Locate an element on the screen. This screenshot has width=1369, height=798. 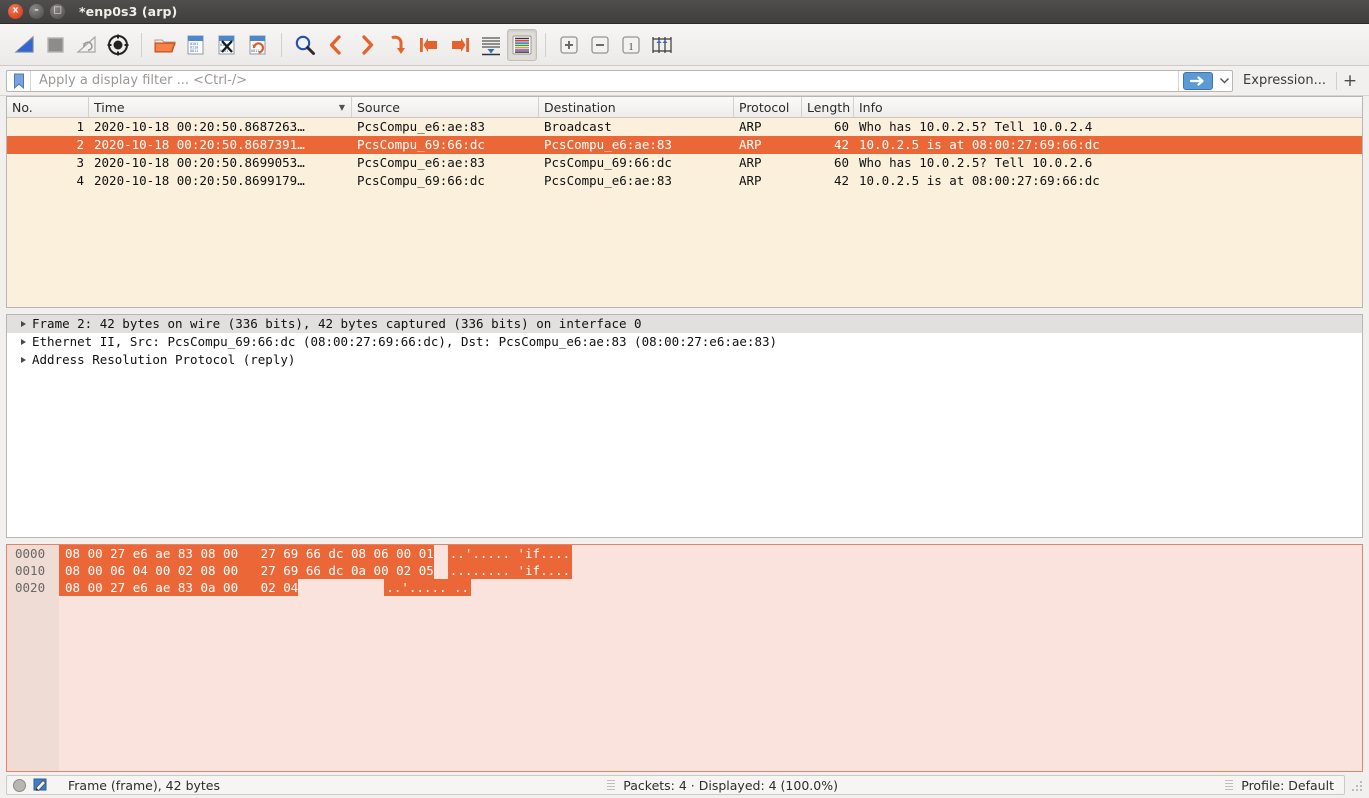
maximize-button: □ is located at coordinates (57, 11).